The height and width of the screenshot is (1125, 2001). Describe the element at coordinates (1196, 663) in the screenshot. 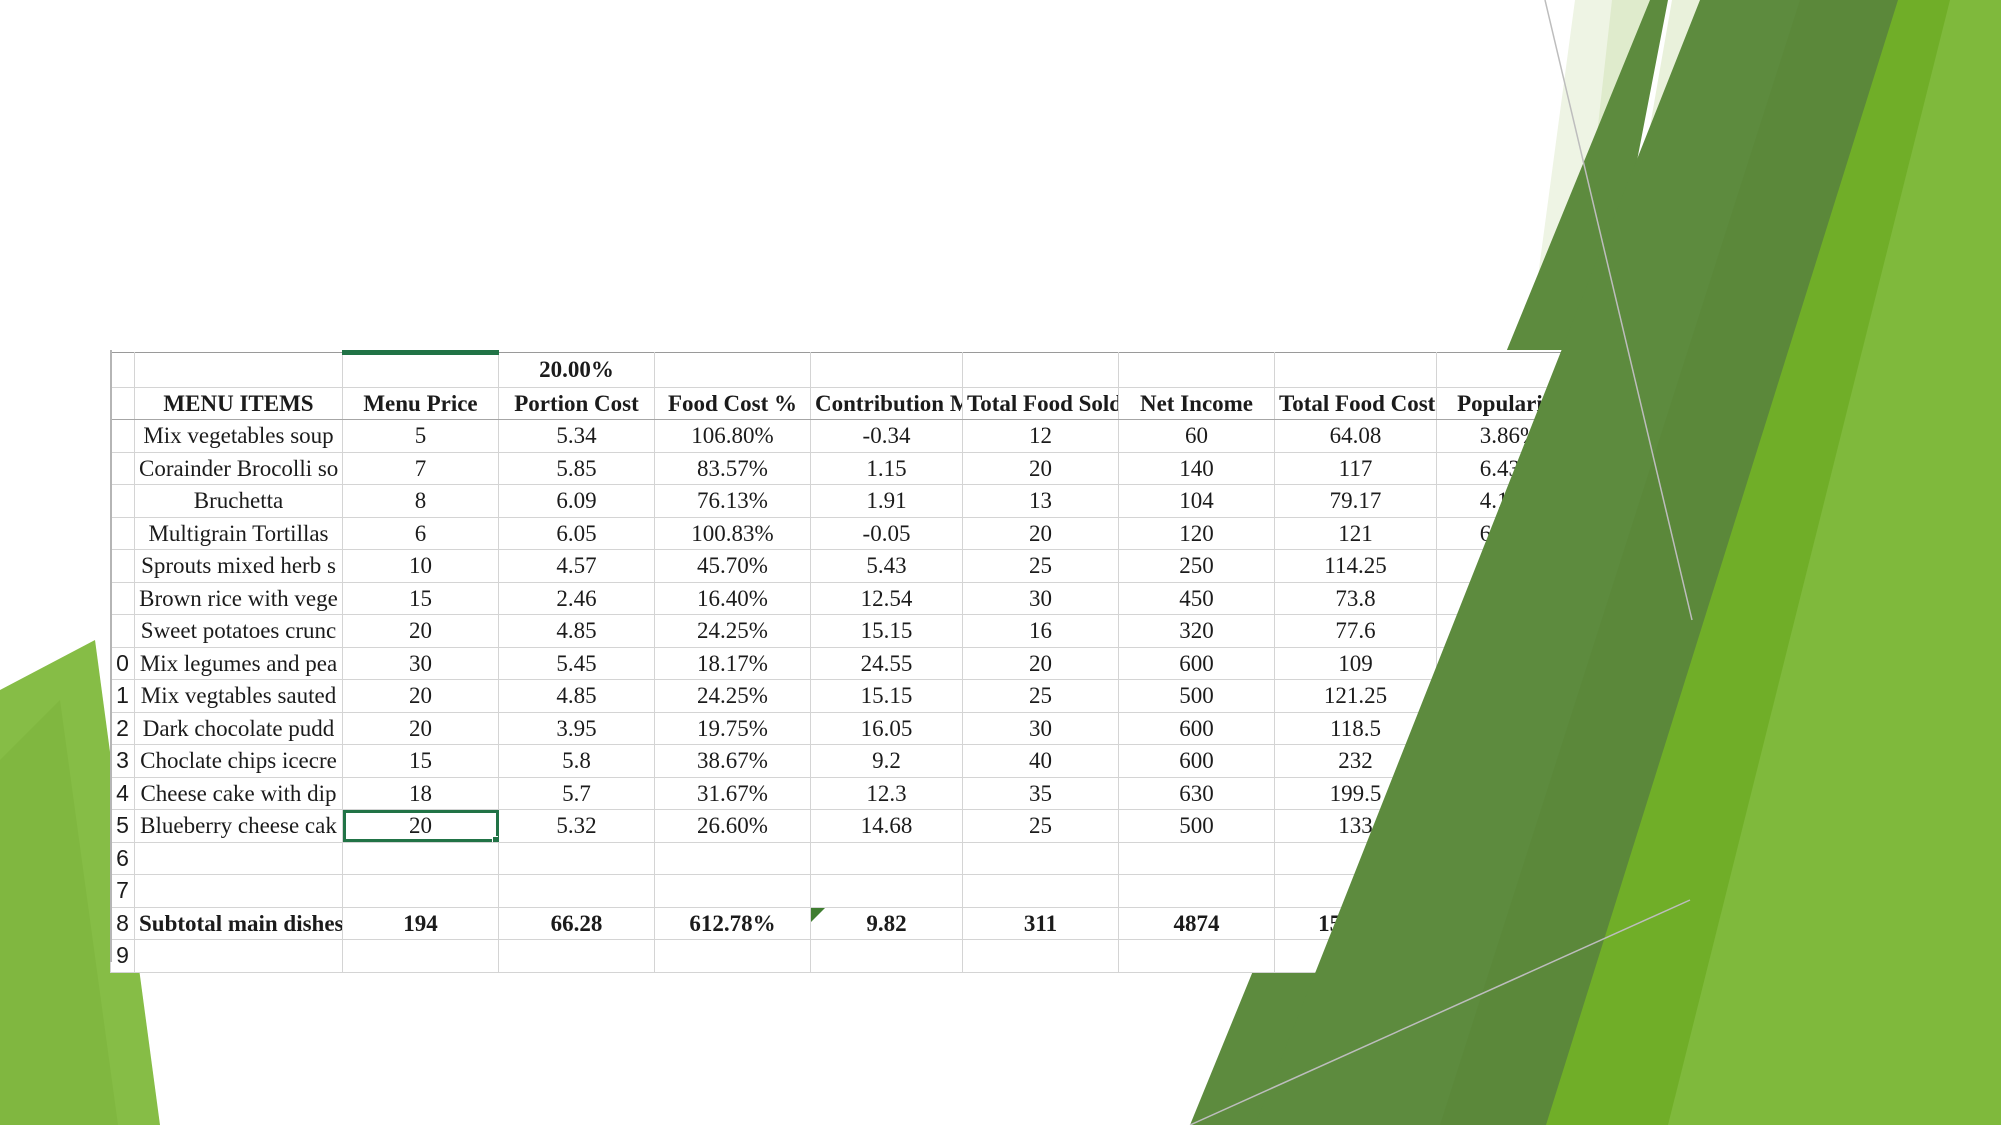

I see `cell-net-income: 600` at that location.